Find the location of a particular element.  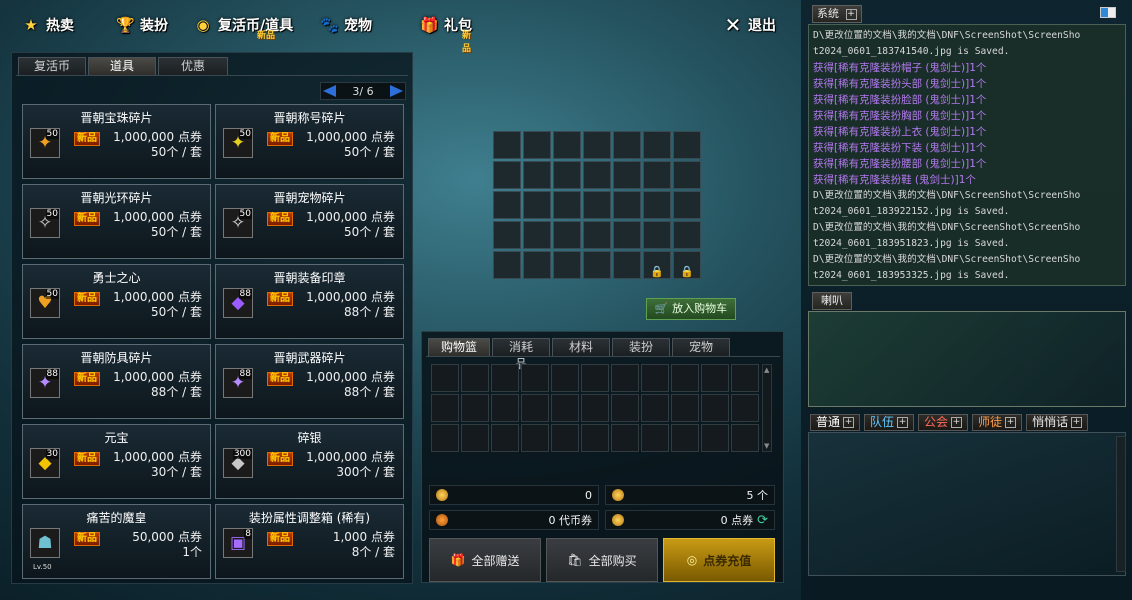

cart-tab: 材料 is located at coordinates (581, 347).